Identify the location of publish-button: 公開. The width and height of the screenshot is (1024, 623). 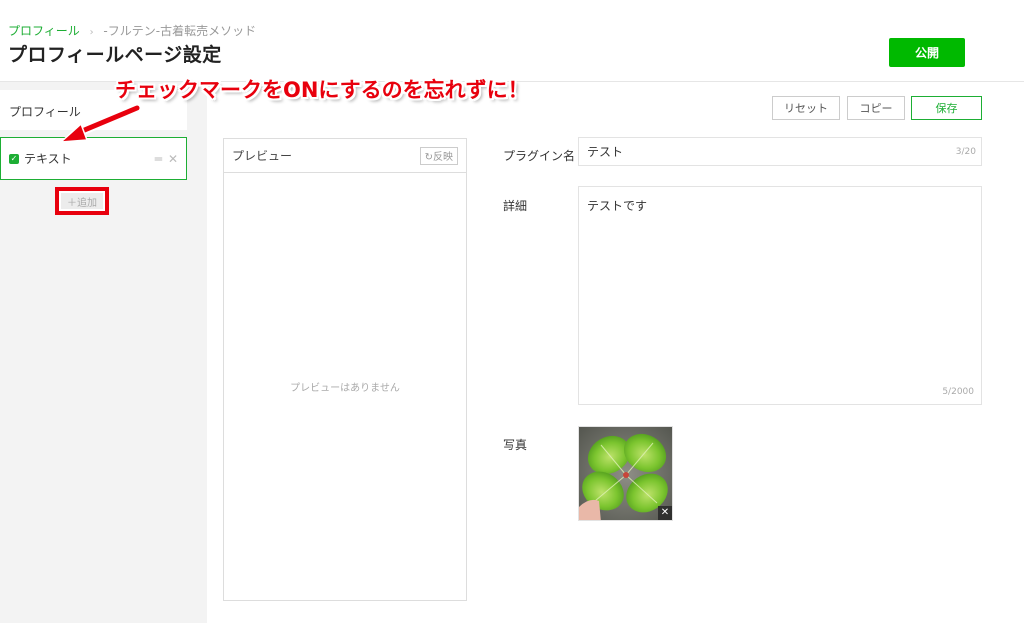
(927, 52).